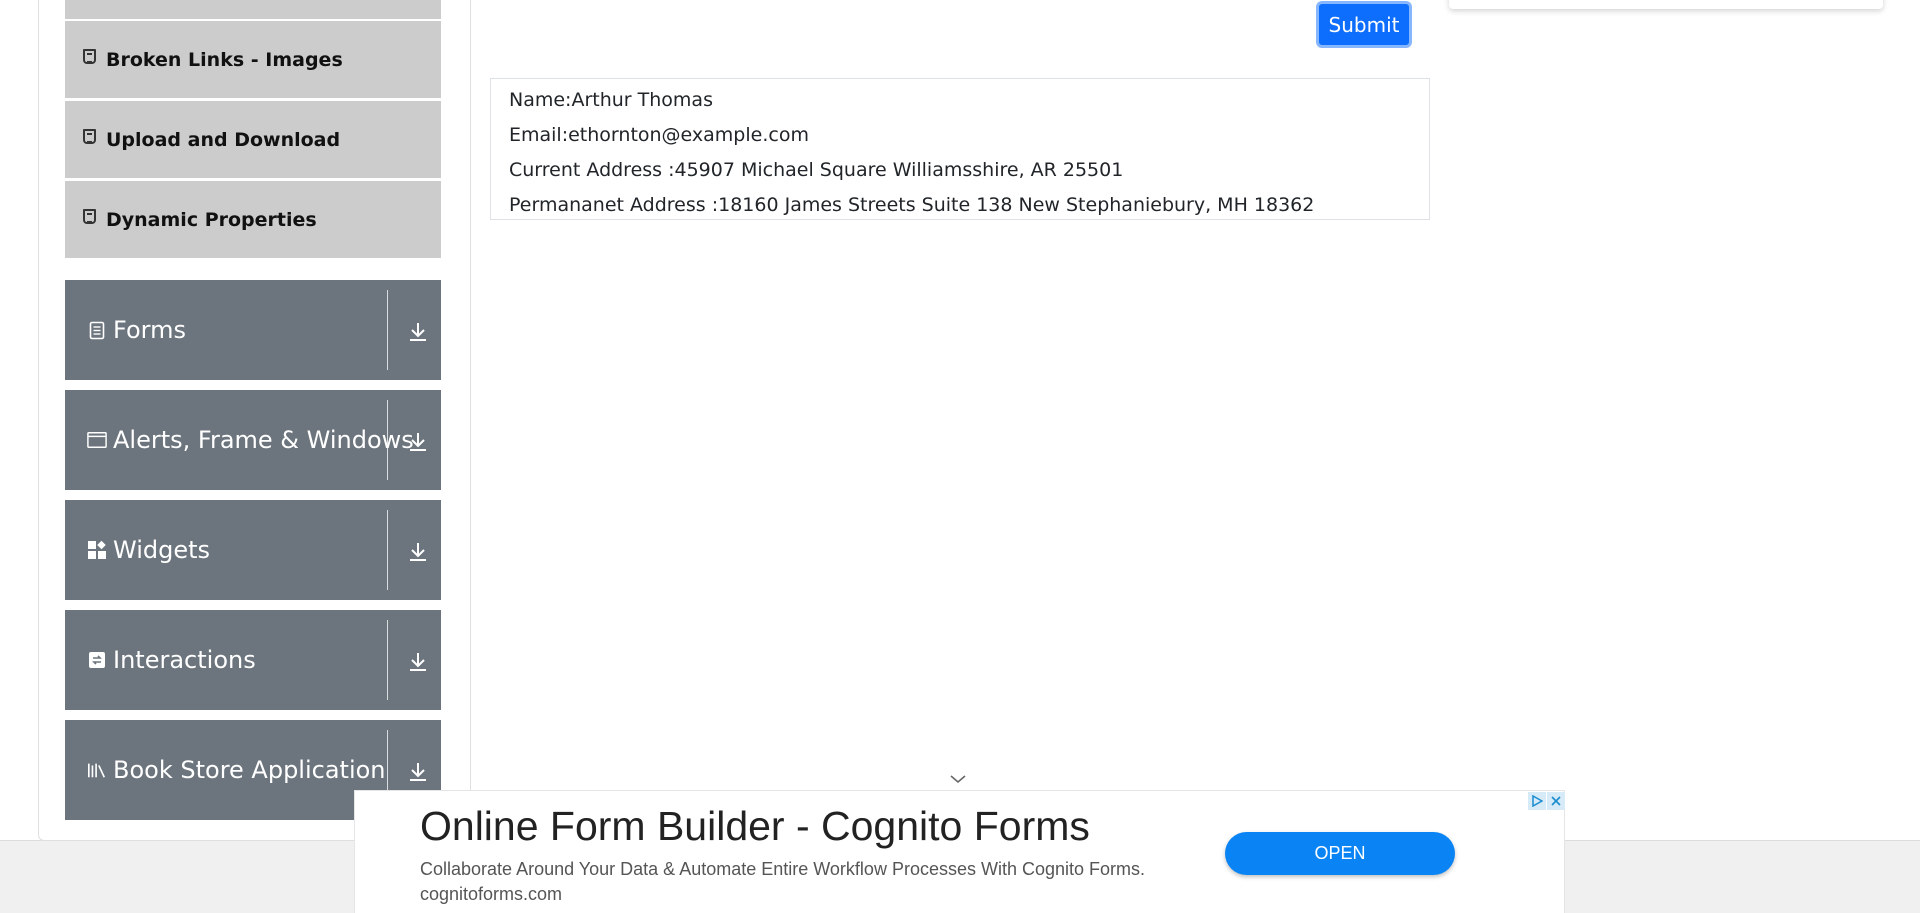 The height and width of the screenshot is (913, 1920). Describe the element at coordinates (263, 440) in the screenshot. I see `group-label: Alerts, Frame & Windows` at that location.